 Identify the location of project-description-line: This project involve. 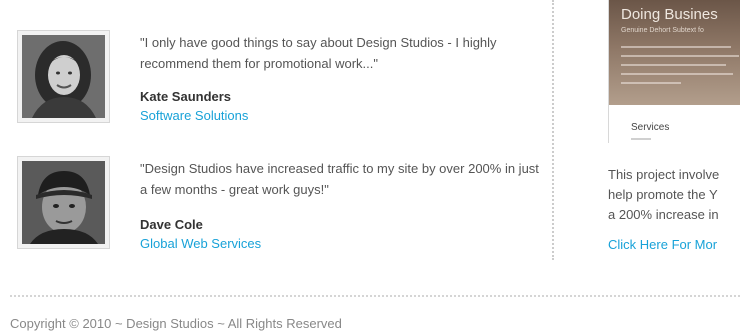
(664, 174).